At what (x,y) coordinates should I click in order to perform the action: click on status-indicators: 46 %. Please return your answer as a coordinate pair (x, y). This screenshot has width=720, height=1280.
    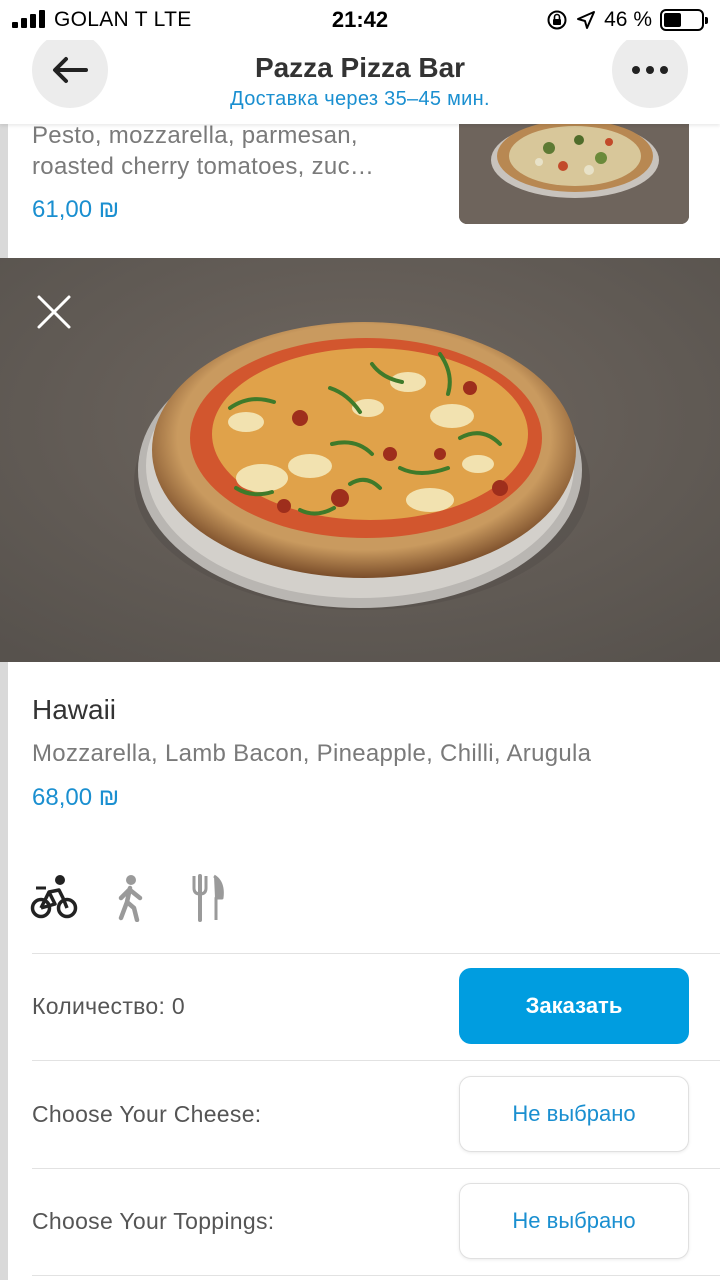
    Looking at the image, I should click on (627, 20).